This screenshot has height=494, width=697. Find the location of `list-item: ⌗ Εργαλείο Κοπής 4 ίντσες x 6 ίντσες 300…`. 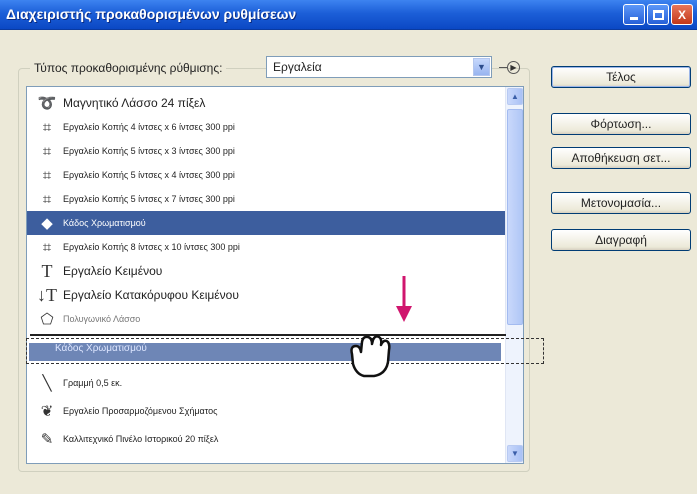

list-item: ⌗ Εργαλείο Κοπής 4 ίντσες x 6 ίντσες 300… is located at coordinates (266, 127).